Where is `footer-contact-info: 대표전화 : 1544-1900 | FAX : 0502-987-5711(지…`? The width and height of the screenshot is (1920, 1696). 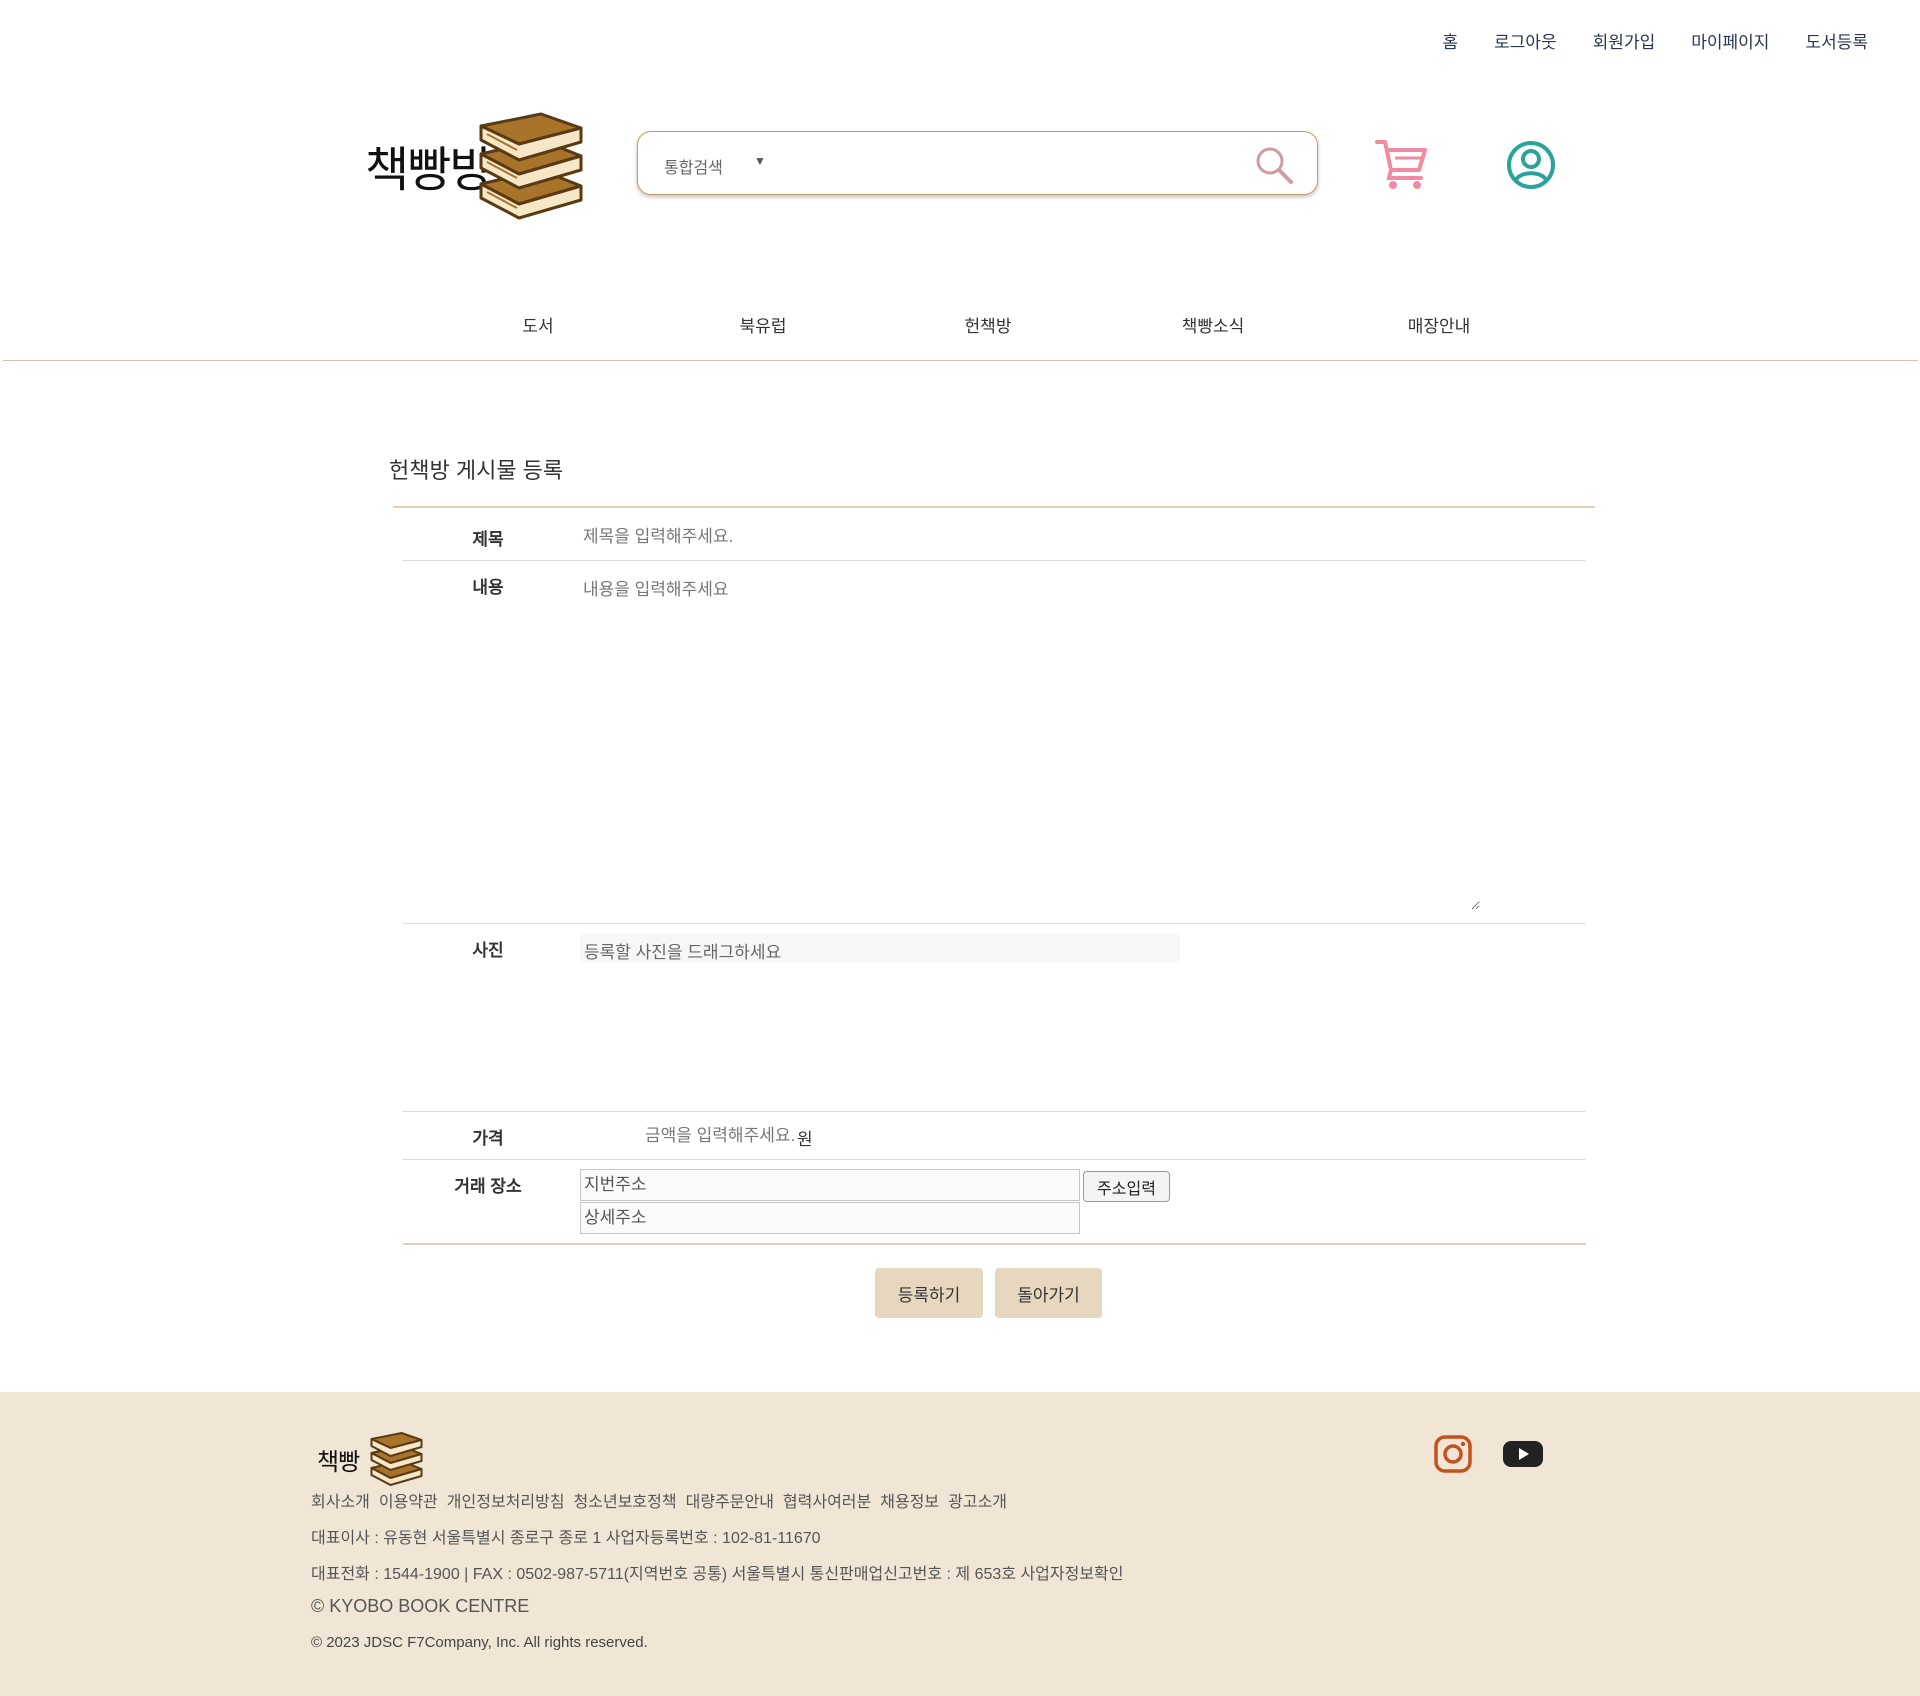 footer-contact-info: 대표전화 : 1544-1900 | FAX : 0502-987-5711(지… is located at coordinates (717, 1574).